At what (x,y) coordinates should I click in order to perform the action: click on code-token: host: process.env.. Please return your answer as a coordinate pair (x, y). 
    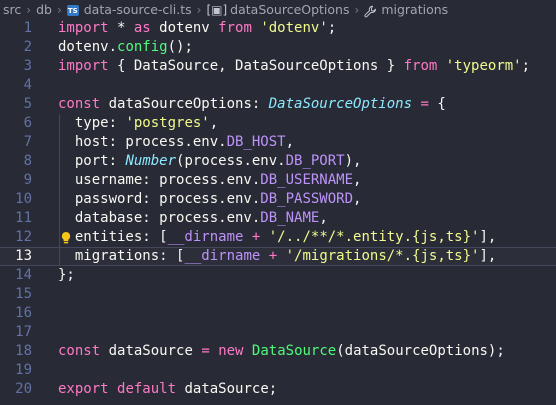
    Looking at the image, I should click on (142, 142).